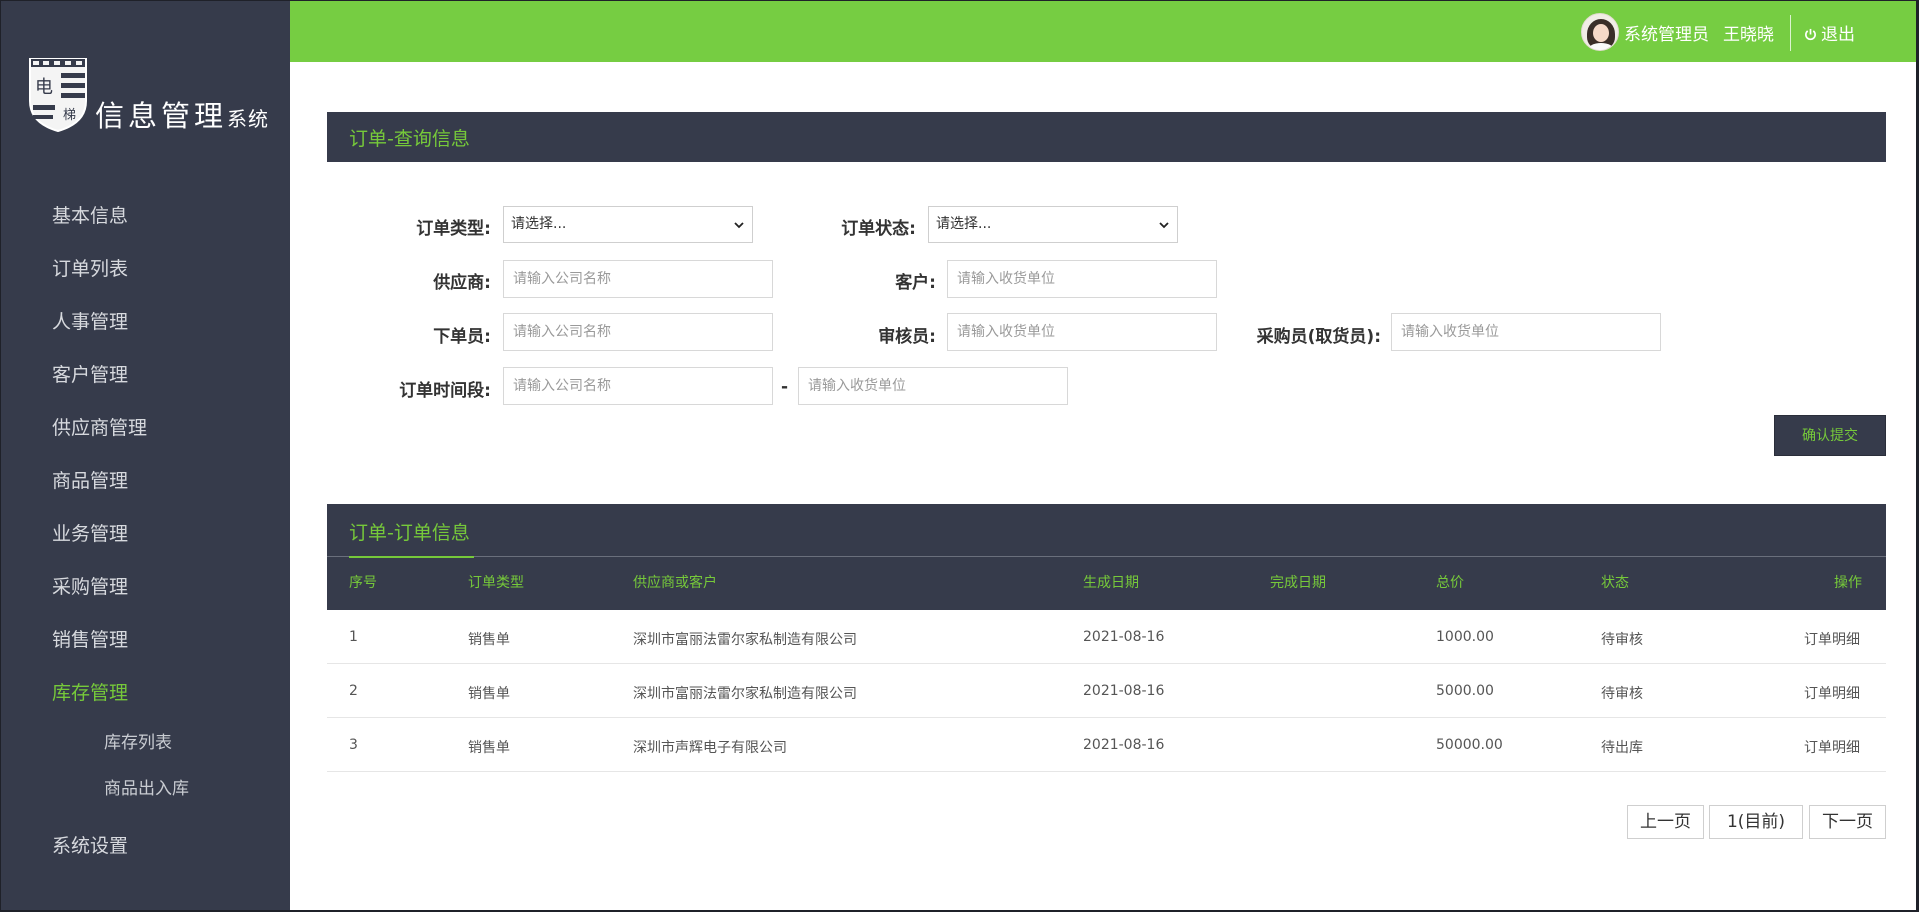 Image resolution: width=1919 pixels, height=912 pixels. I want to click on logout-button: 退出, so click(1829, 32).